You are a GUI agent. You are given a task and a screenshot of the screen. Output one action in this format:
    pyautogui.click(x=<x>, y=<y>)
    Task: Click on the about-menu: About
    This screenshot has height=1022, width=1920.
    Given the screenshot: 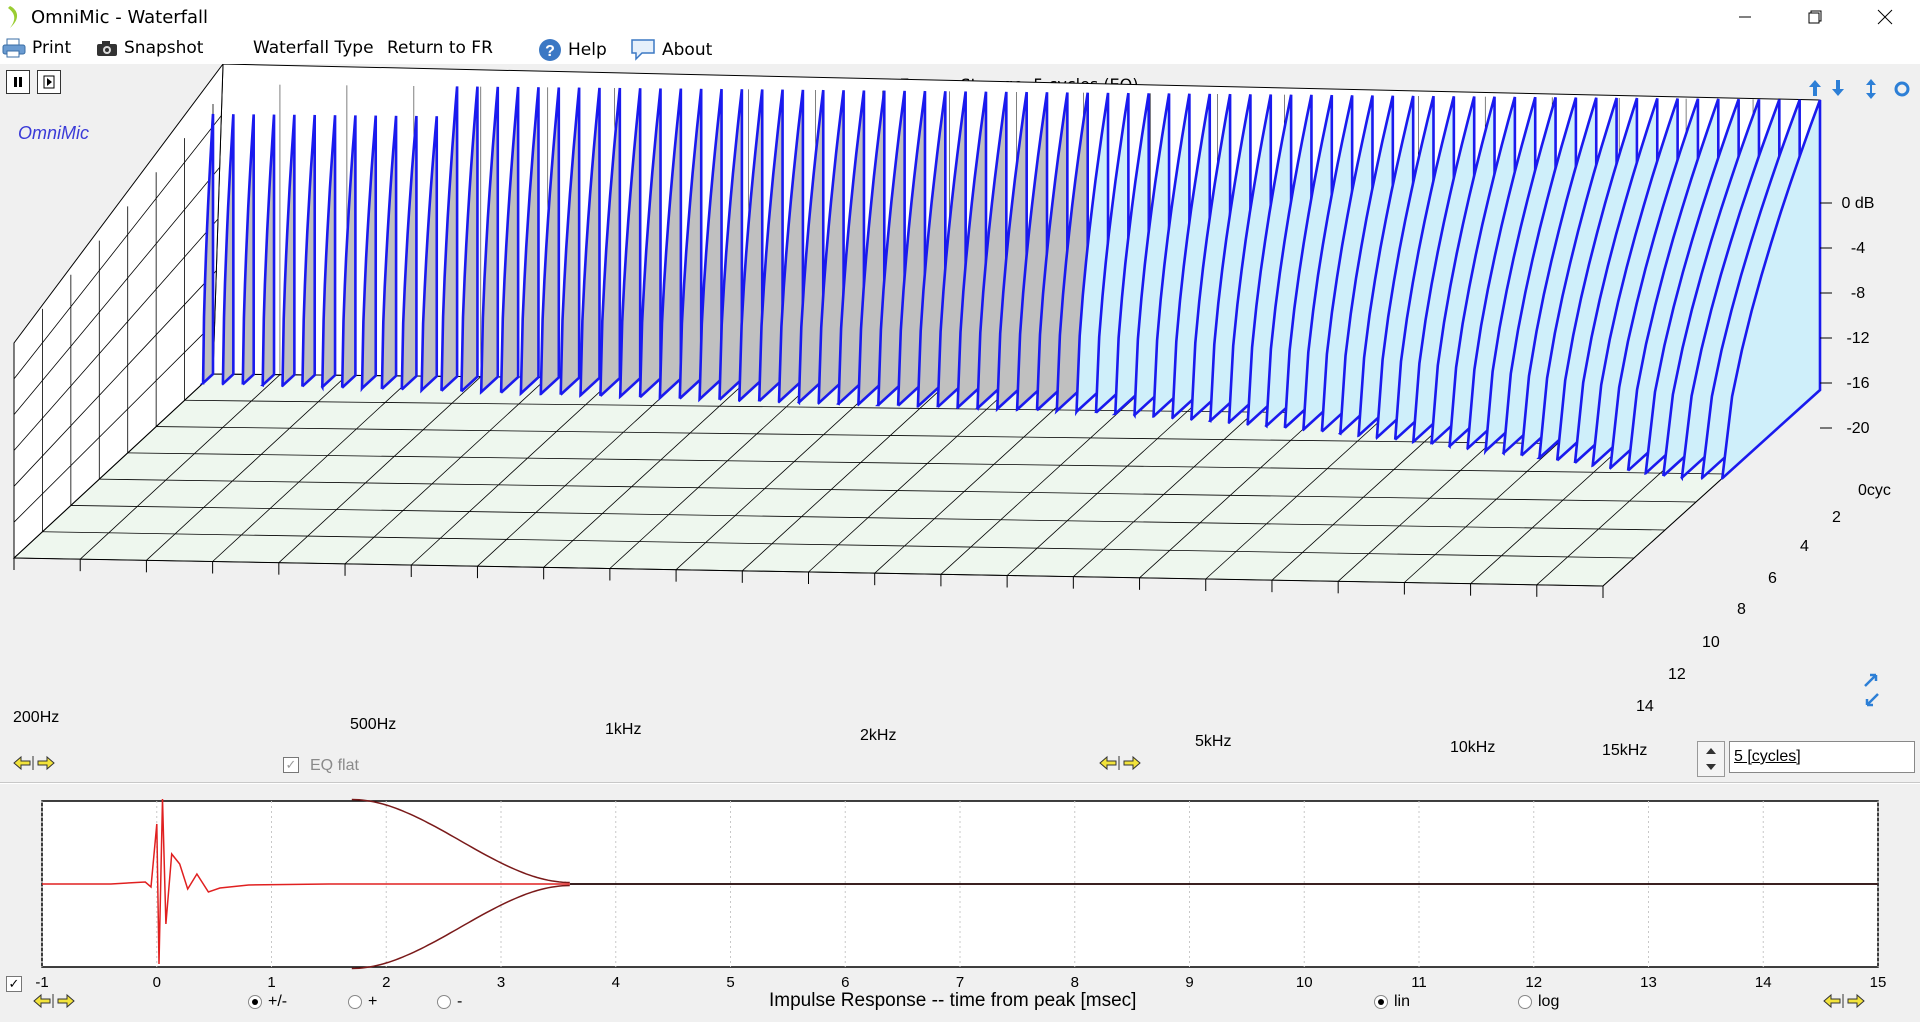 What is the action you would take?
    pyautogui.click(x=671, y=50)
    